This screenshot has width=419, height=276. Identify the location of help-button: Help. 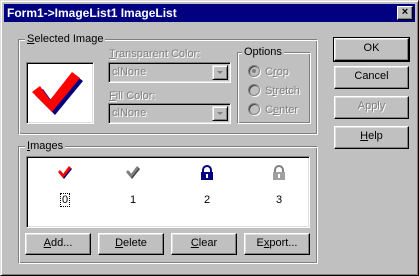
(371, 137).